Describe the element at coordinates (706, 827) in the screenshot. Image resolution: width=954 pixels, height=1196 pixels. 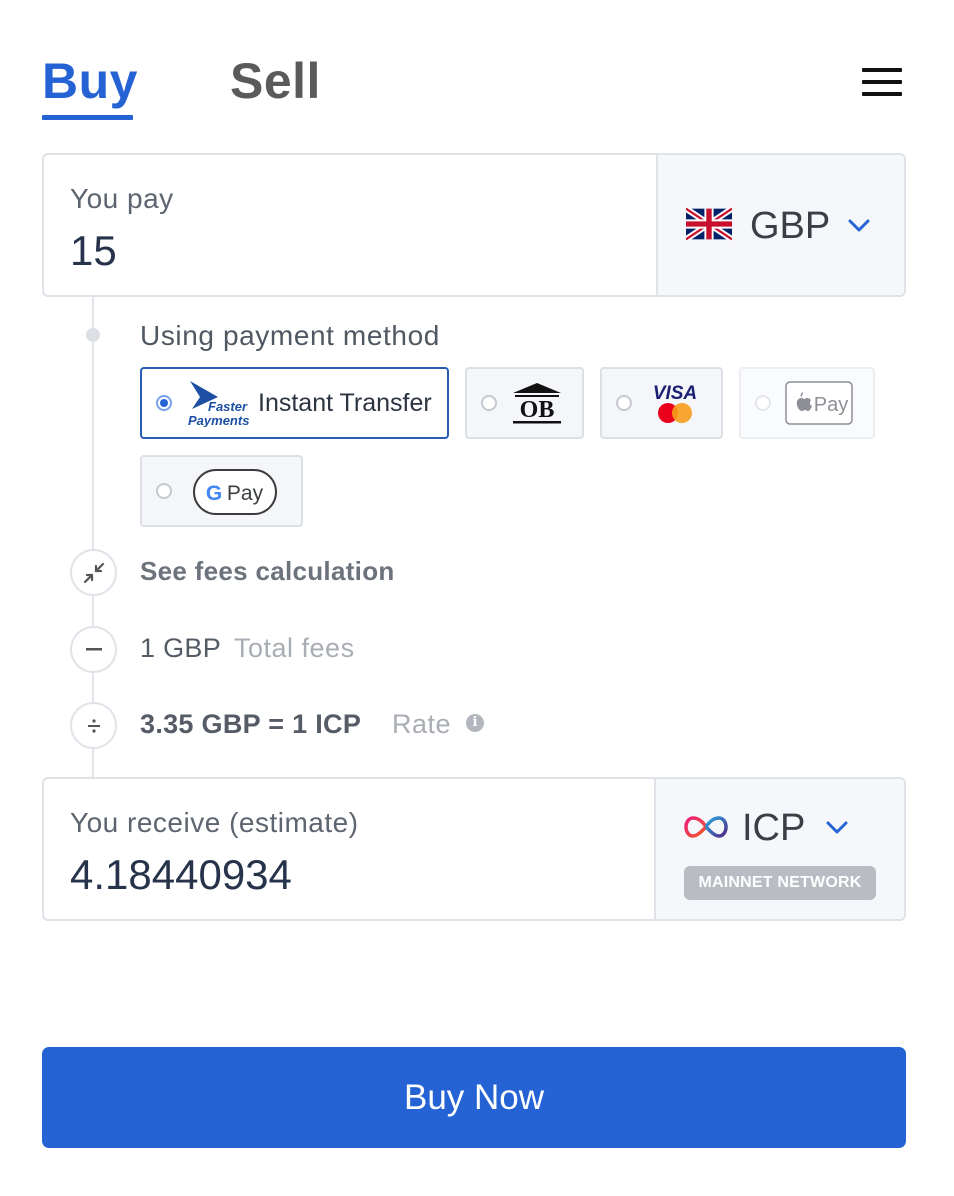
I see `icp-infinity-icon` at that location.